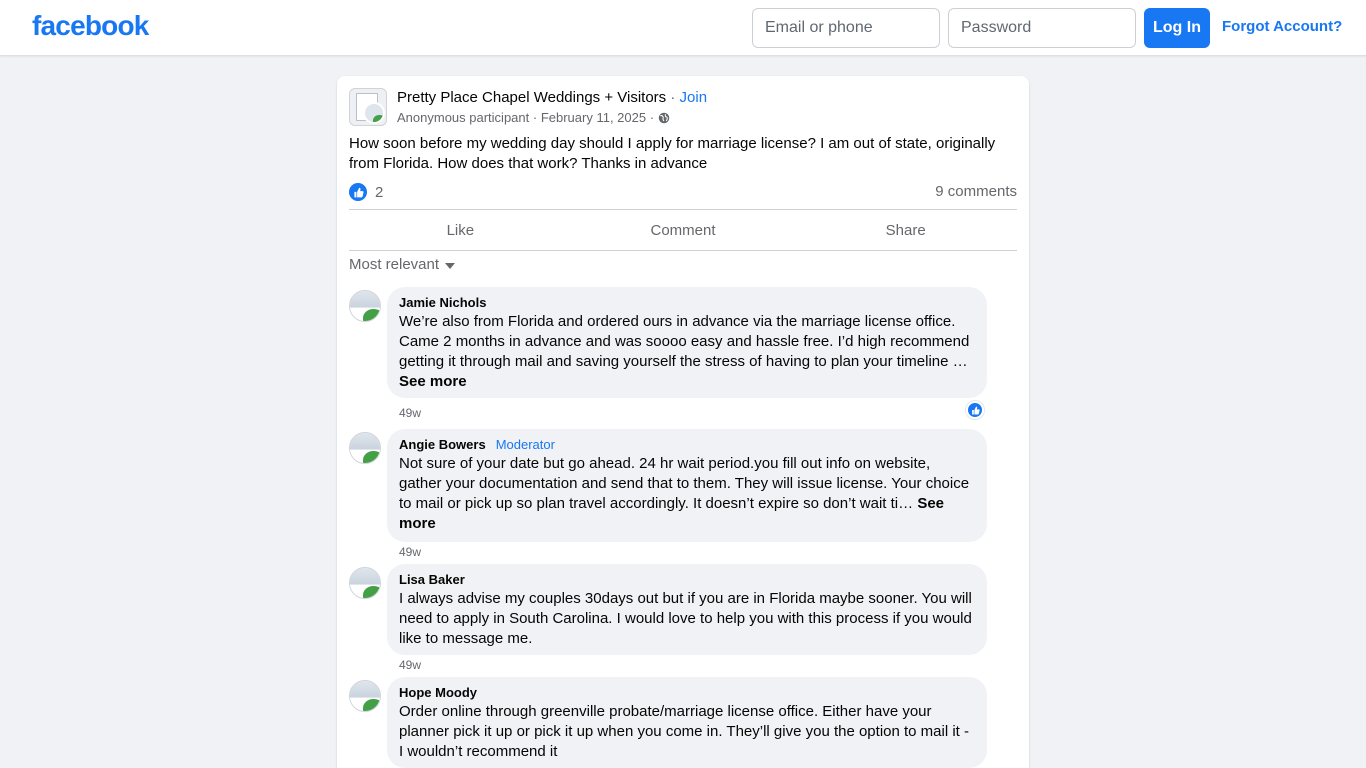  I want to click on join-link: Join, so click(694, 97).